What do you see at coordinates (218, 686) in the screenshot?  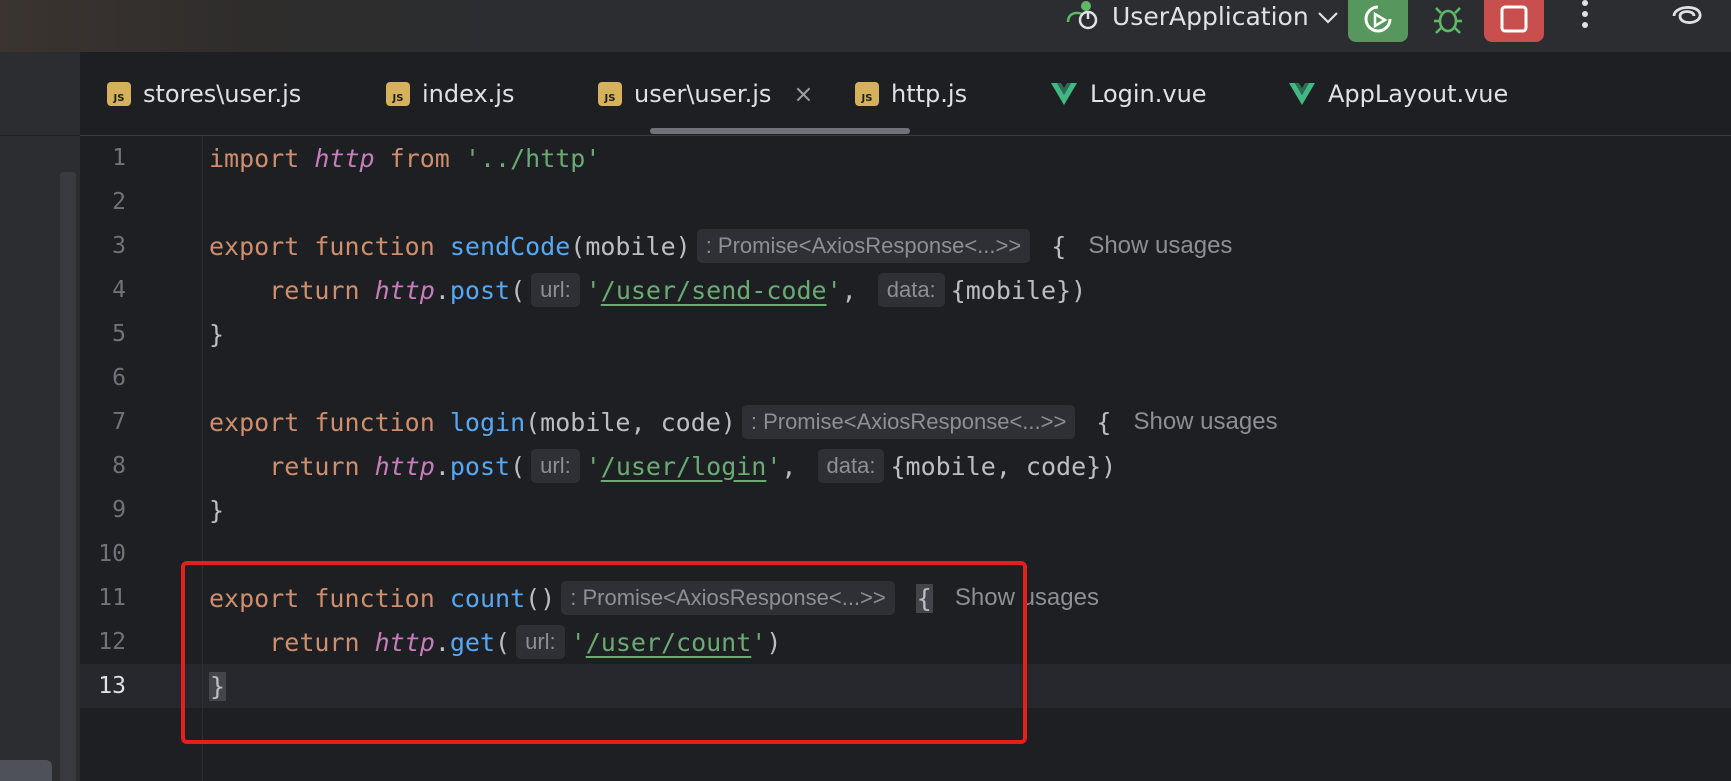 I see `matched-brace: }` at bounding box center [218, 686].